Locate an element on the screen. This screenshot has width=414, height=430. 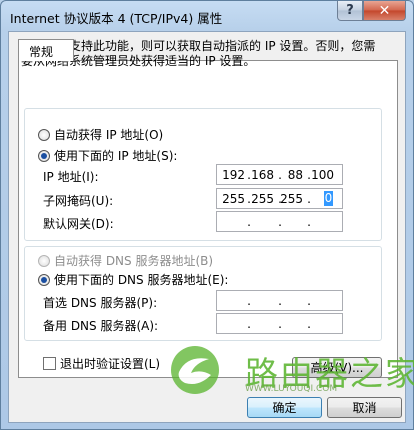
validate-on-exit-label: 退出时验证设置(L) is located at coordinates (110, 364).